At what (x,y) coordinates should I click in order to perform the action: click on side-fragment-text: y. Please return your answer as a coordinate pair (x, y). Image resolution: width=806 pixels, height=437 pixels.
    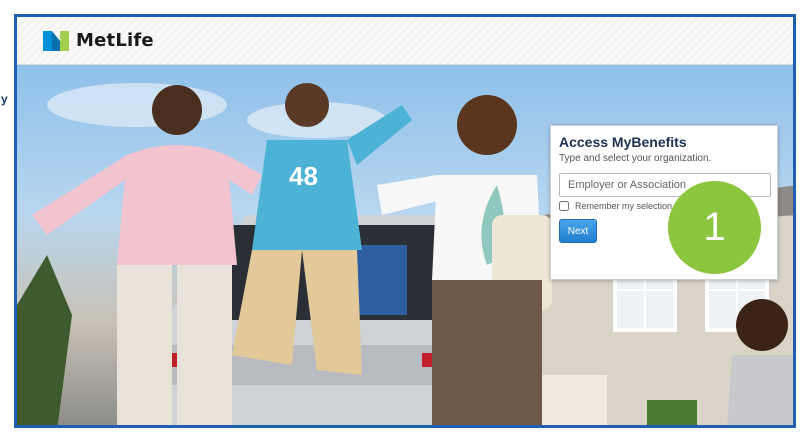
    Looking at the image, I should click on (4, 99).